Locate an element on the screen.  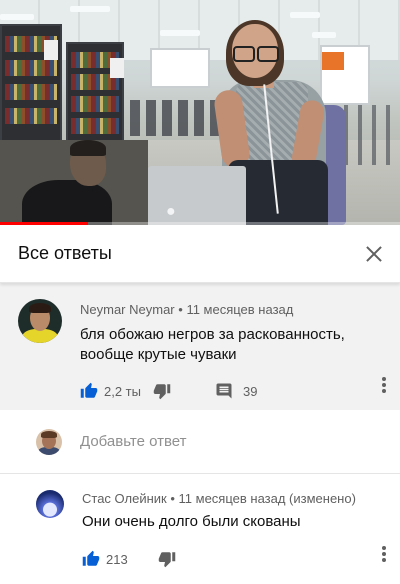
comment-actions: 2,2 ты 39 is located at coordinates (231, 391).